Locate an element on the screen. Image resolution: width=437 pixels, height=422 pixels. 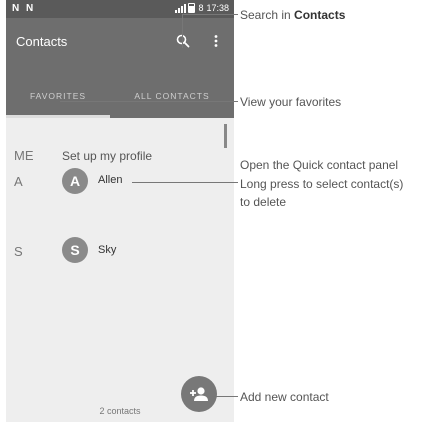
more-options-icon is located at coordinates (216, 41).